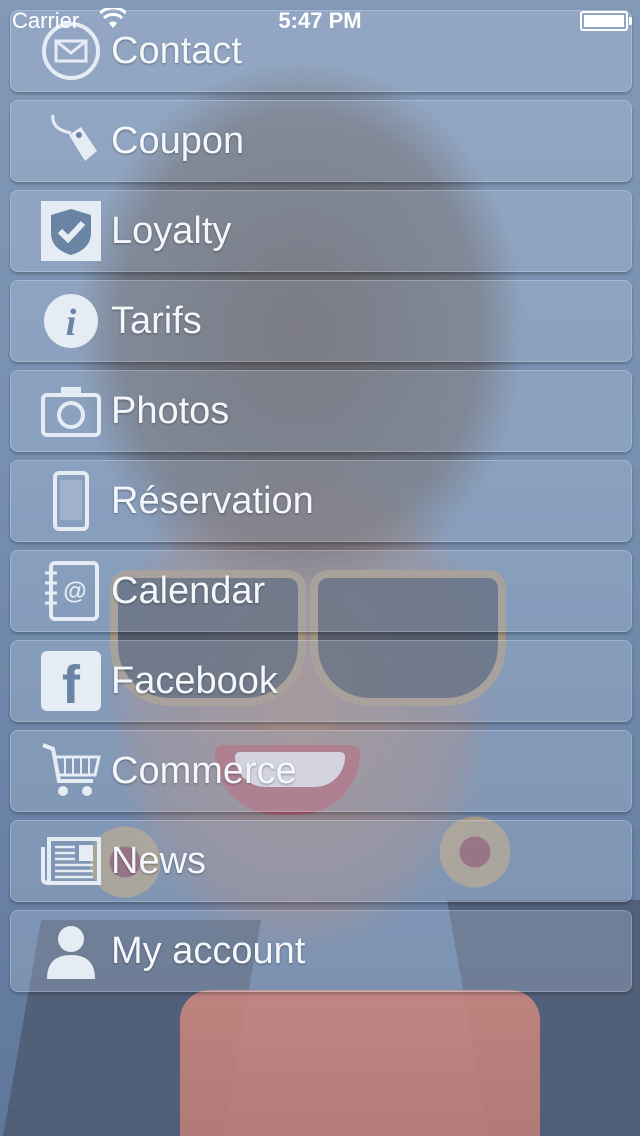  What do you see at coordinates (321, 321) in the screenshot?
I see `menu-item-tarifs: i Tarifs` at bounding box center [321, 321].